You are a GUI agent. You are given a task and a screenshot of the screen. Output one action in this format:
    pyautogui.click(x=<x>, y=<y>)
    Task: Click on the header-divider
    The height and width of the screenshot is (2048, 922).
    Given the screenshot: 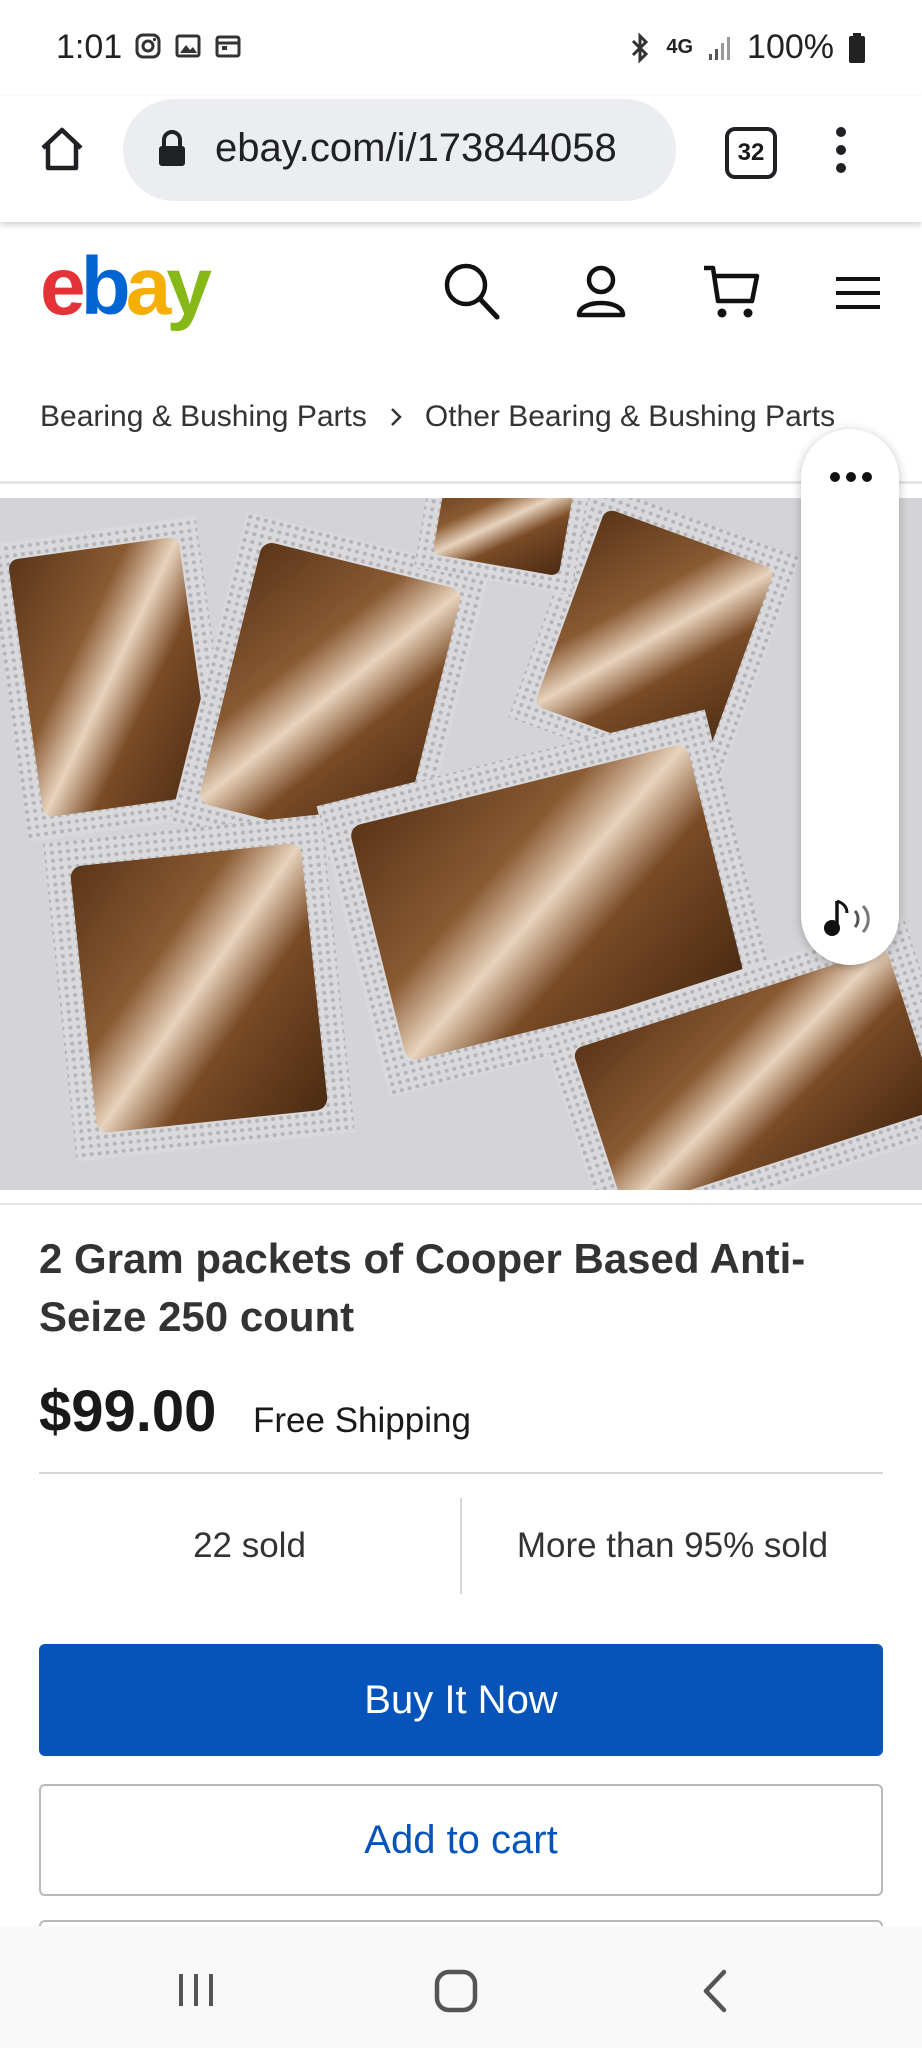 What is the action you would take?
    pyautogui.click(x=461, y=482)
    